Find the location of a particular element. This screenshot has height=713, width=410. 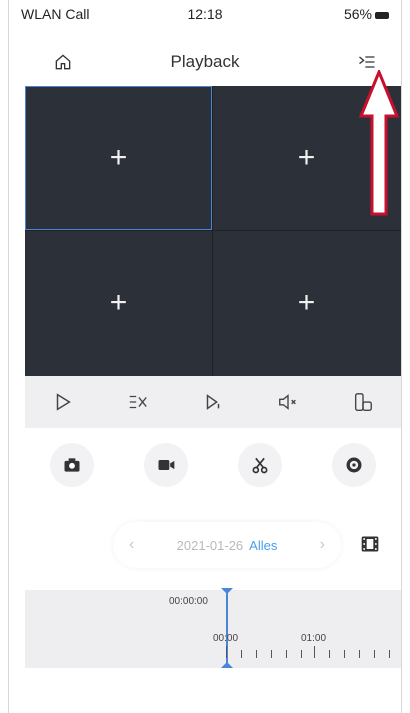

camera-icon is located at coordinates (72, 465).